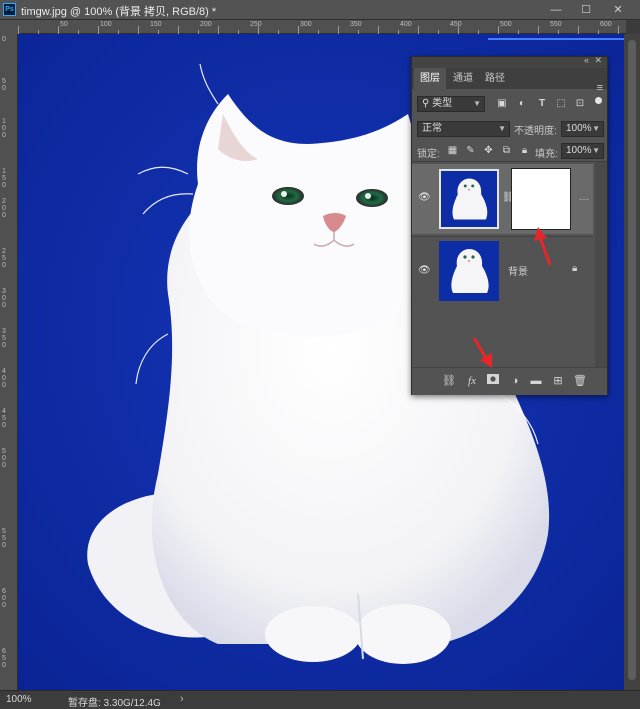  What do you see at coordinates (574, 268) in the screenshot?
I see `lock-icon: 🔒︎` at bounding box center [574, 268].